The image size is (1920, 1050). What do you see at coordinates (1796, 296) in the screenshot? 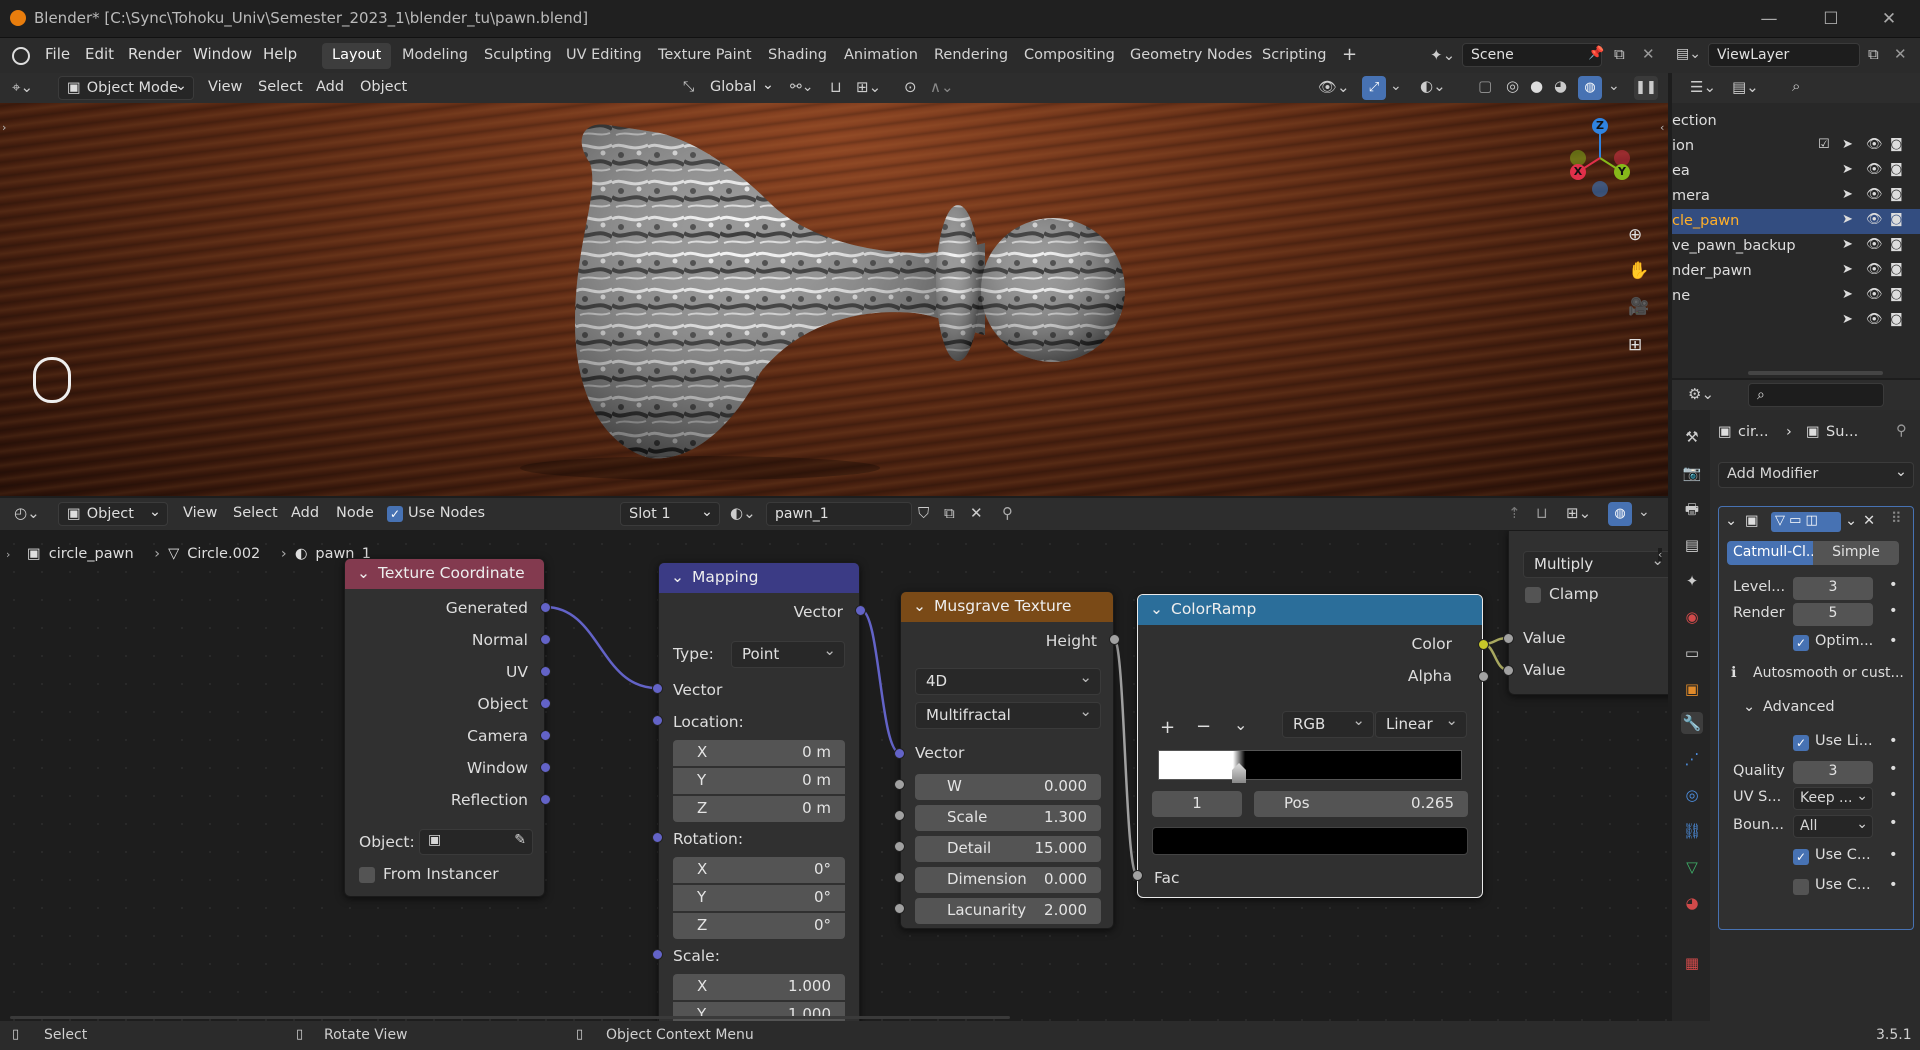
I see `outliner-row: ne ➤ 👁 ◙` at bounding box center [1796, 296].